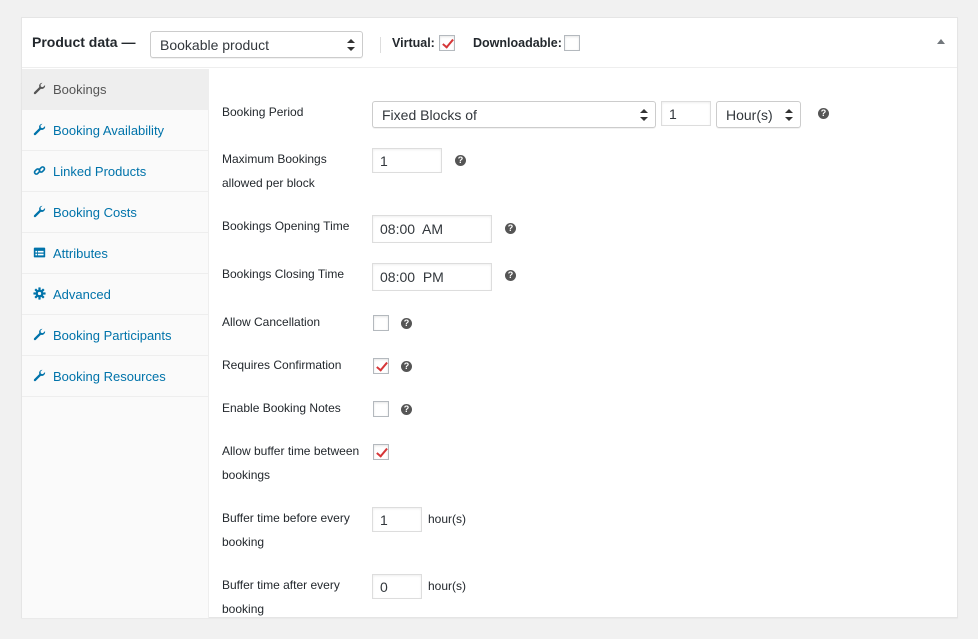 This screenshot has height=639, width=978. I want to click on opening-time-label: Bookings Opening Time, so click(286, 226).